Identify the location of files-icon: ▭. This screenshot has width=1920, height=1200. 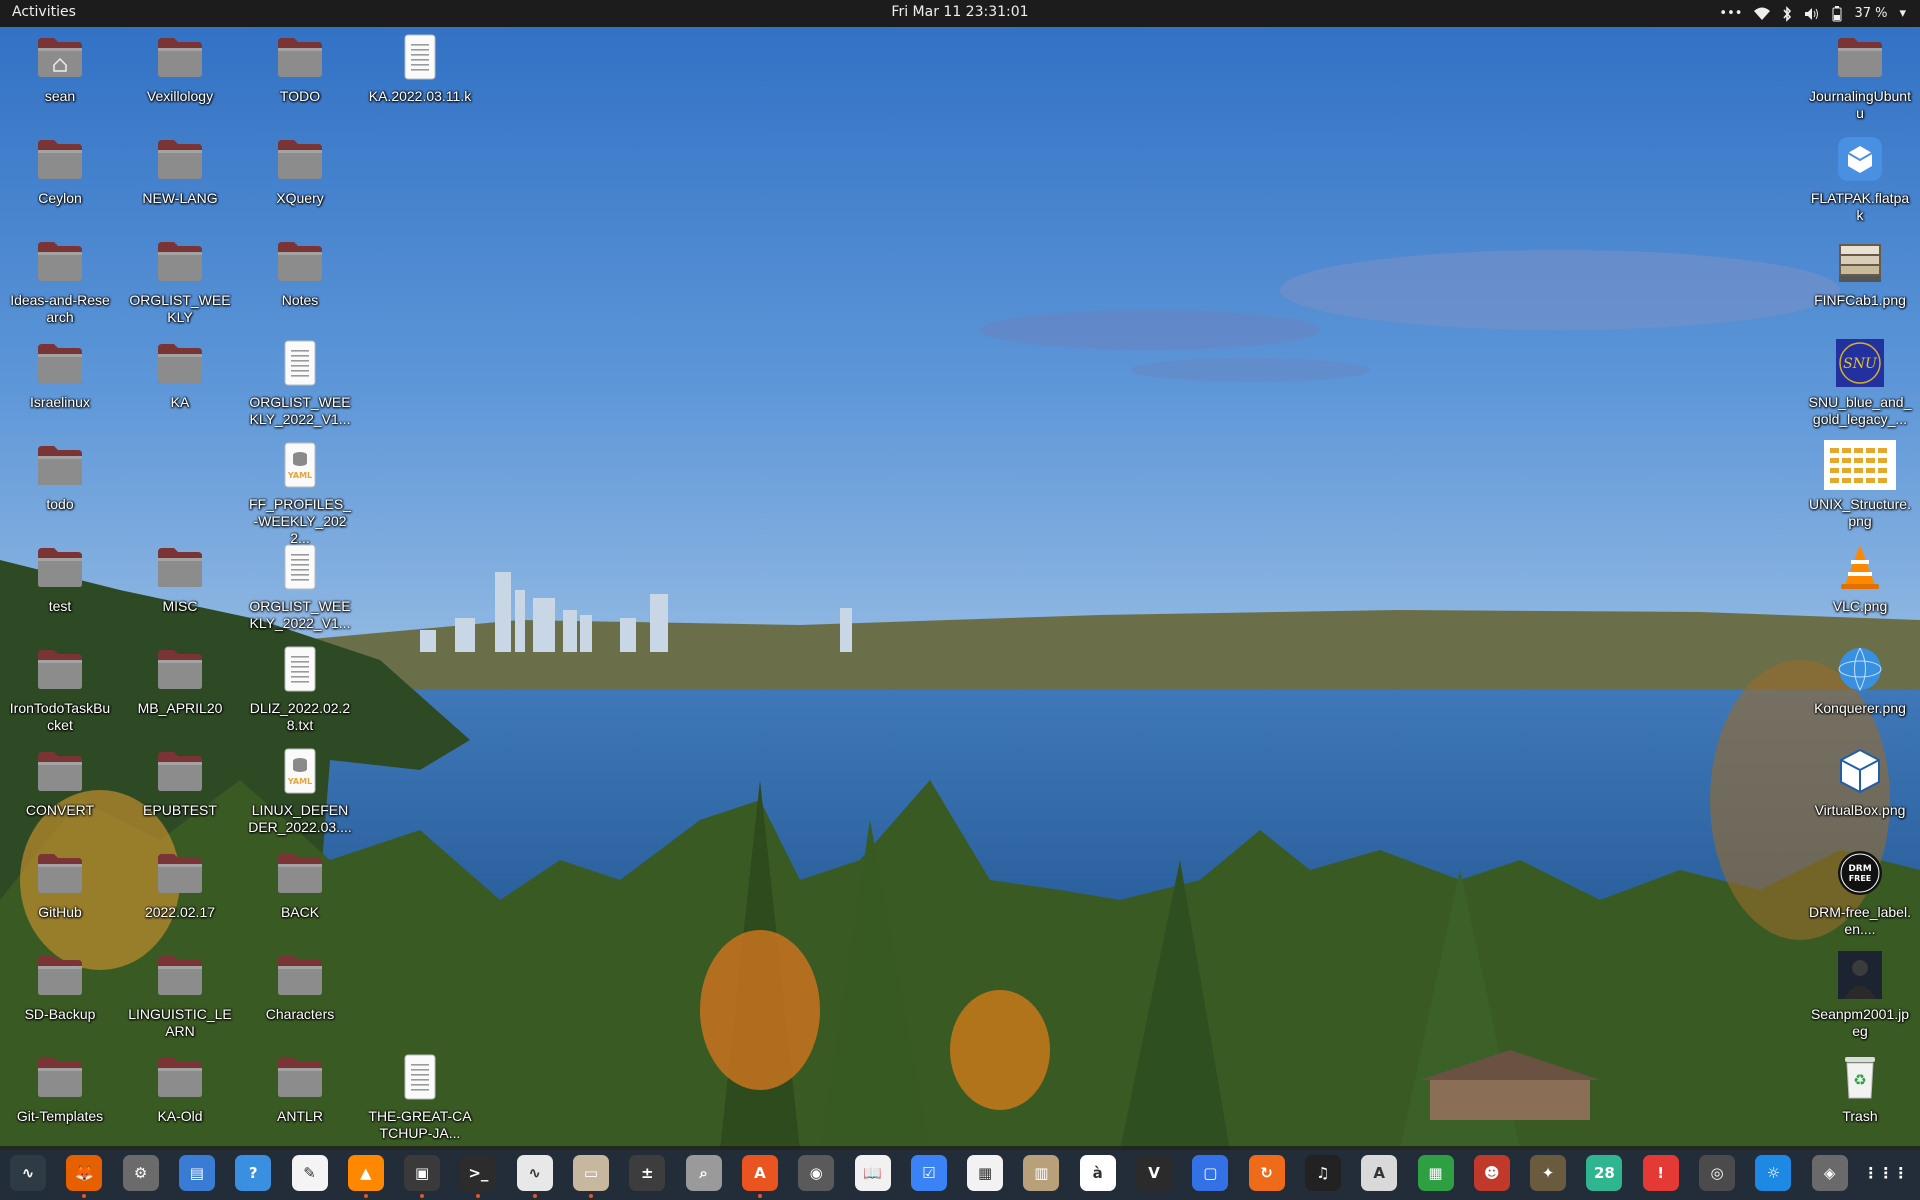
(591, 1176).